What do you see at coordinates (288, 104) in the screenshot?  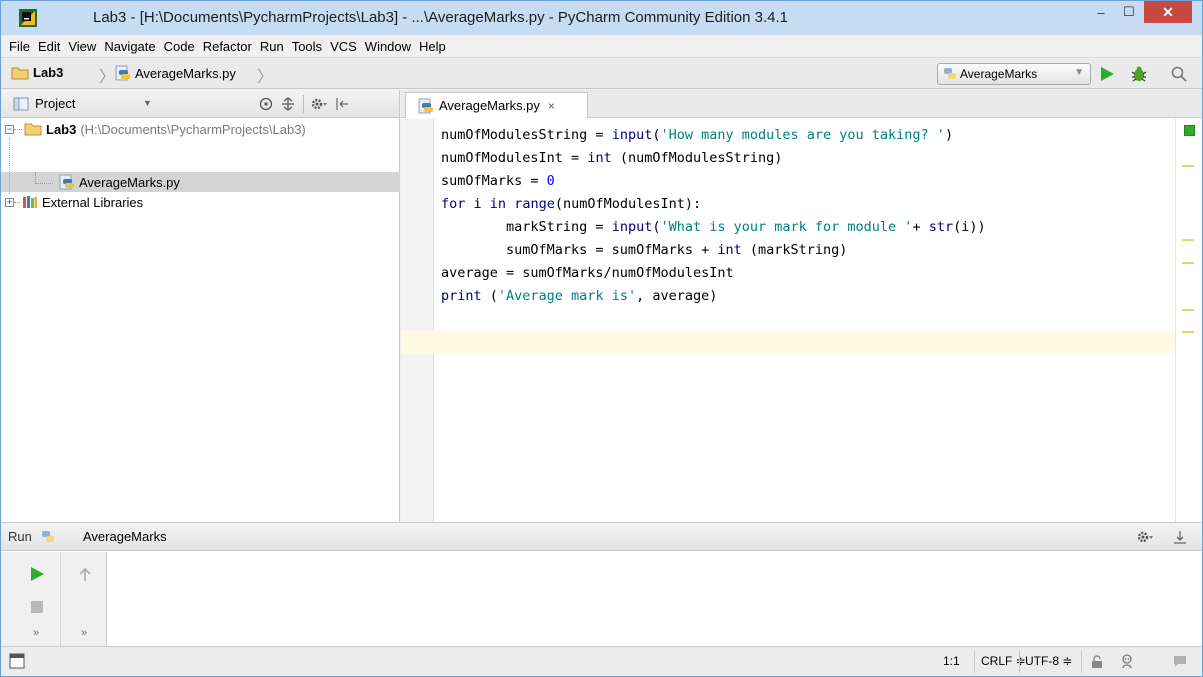 I see `collapse-all-icon` at bounding box center [288, 104].